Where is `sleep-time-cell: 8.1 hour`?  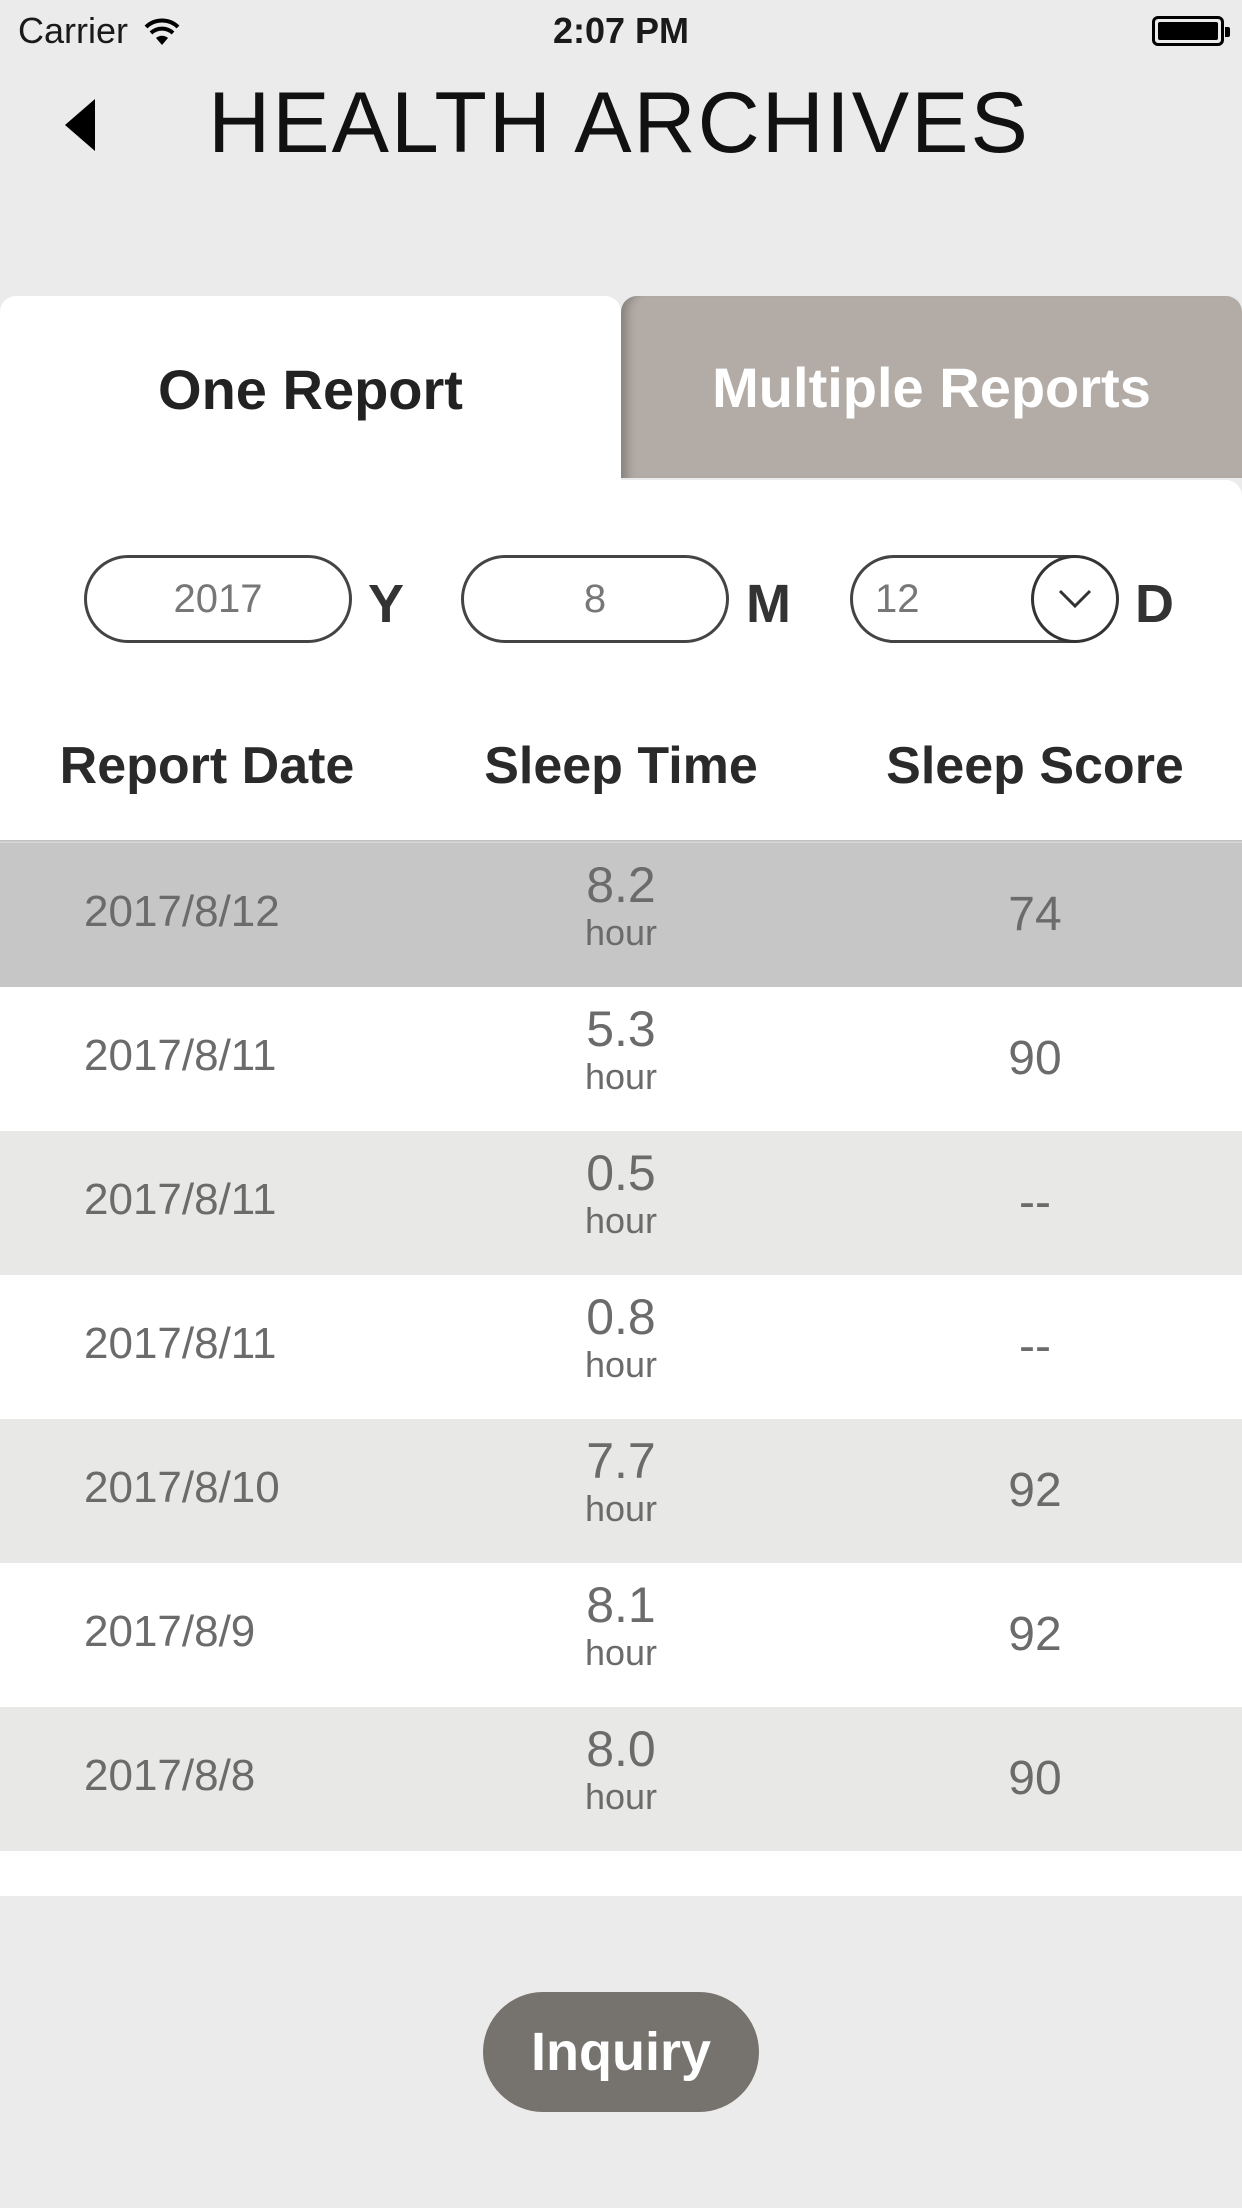 sleep-time-cell: 8.1 hour is located at coordinates (621, 1625).